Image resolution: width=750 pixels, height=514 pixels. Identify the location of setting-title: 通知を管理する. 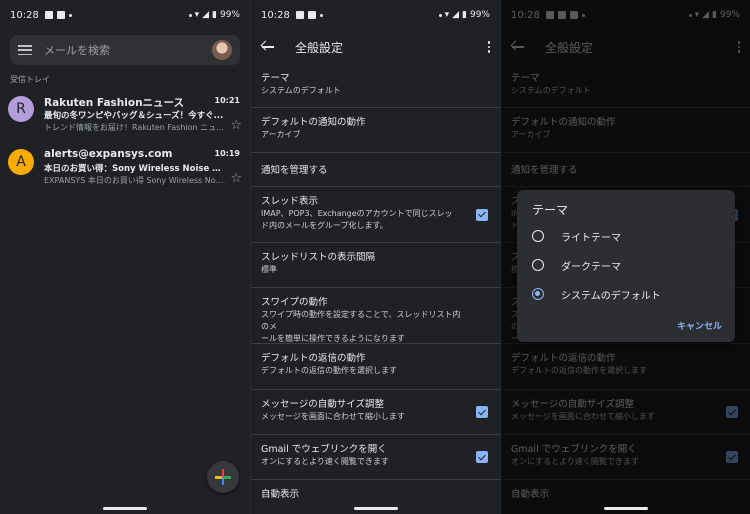
(294, 170).